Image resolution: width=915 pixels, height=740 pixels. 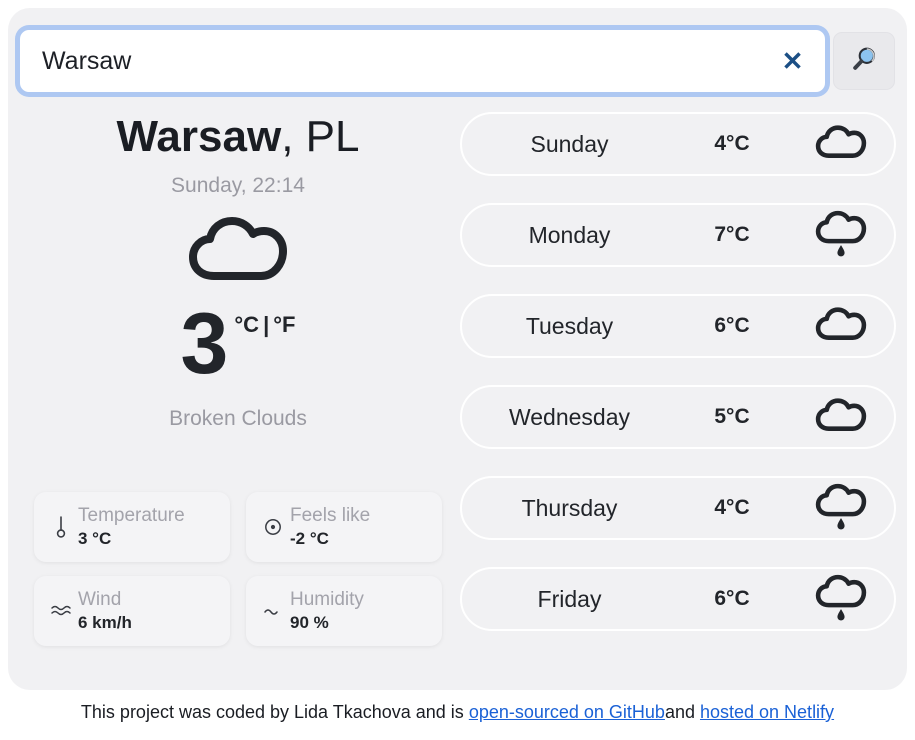 I want to click on search-submit-button, so click(x=864, y=61).